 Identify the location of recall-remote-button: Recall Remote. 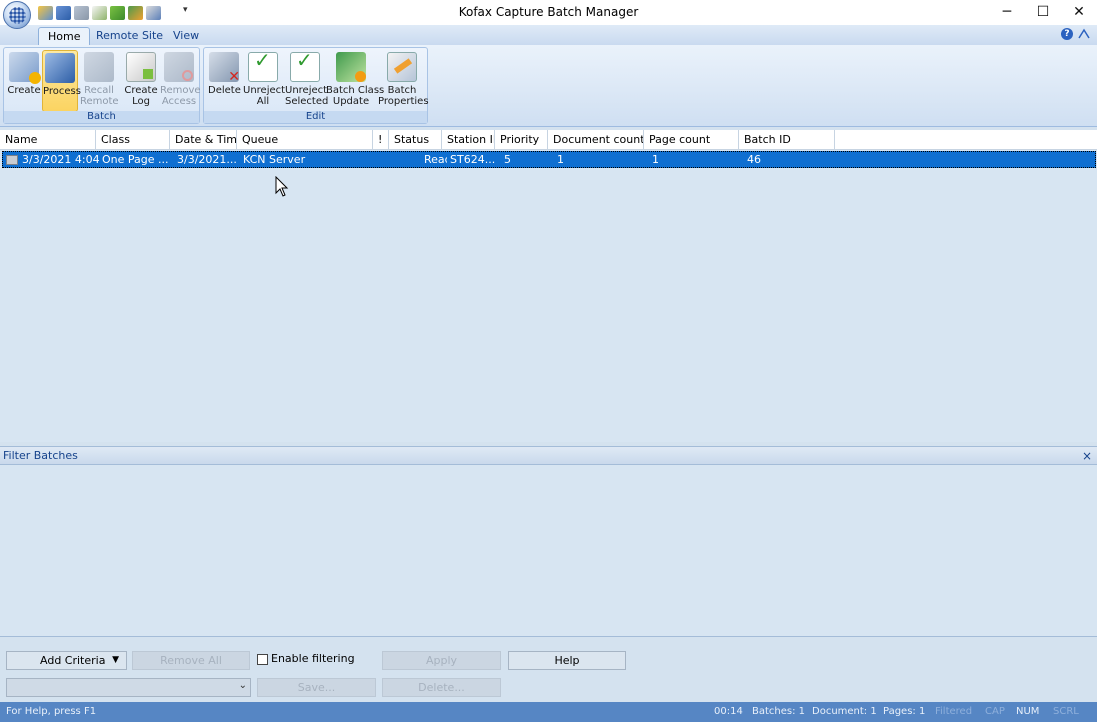
(99, 81).